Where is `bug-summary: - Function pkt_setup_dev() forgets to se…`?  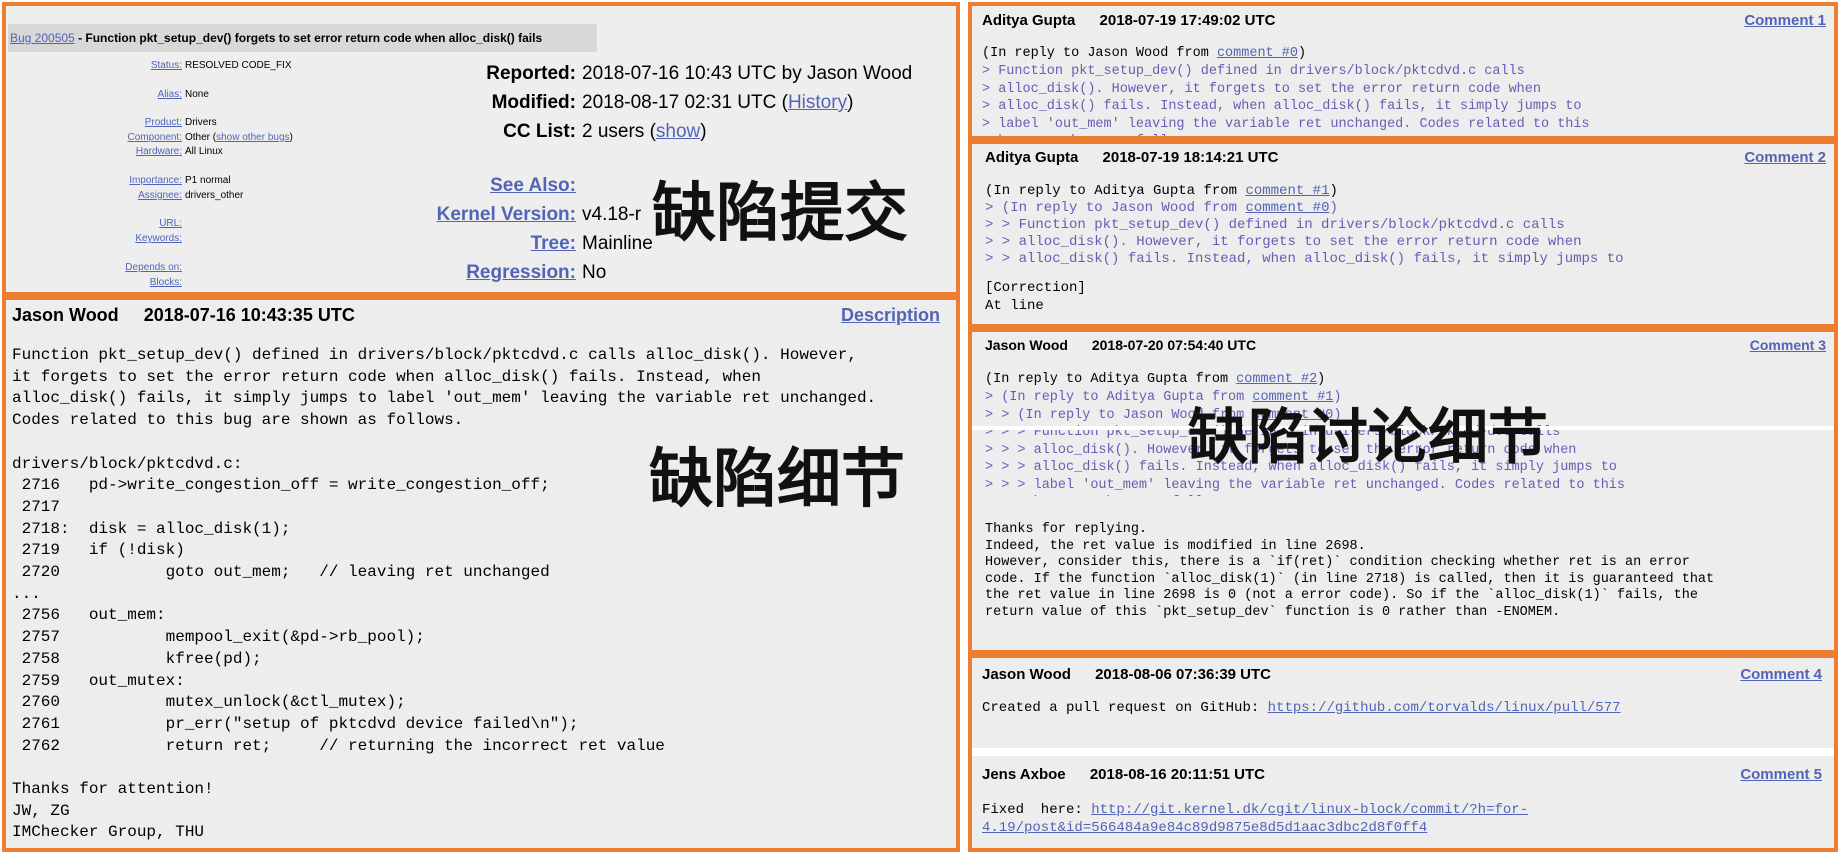
bug-summary: - Function pkt_setup_dev() forgets to se… is located at coordinates (308, 38).